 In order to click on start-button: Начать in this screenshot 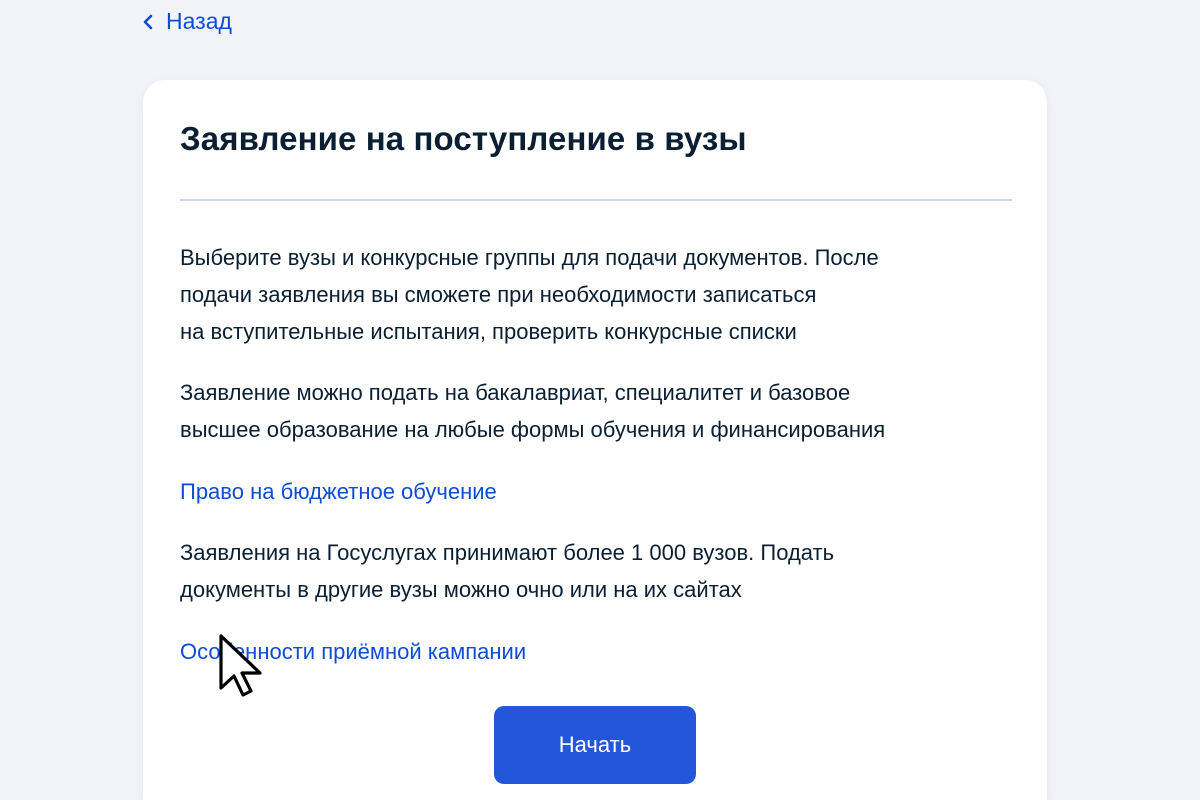, I will do `click(595, 745)`.